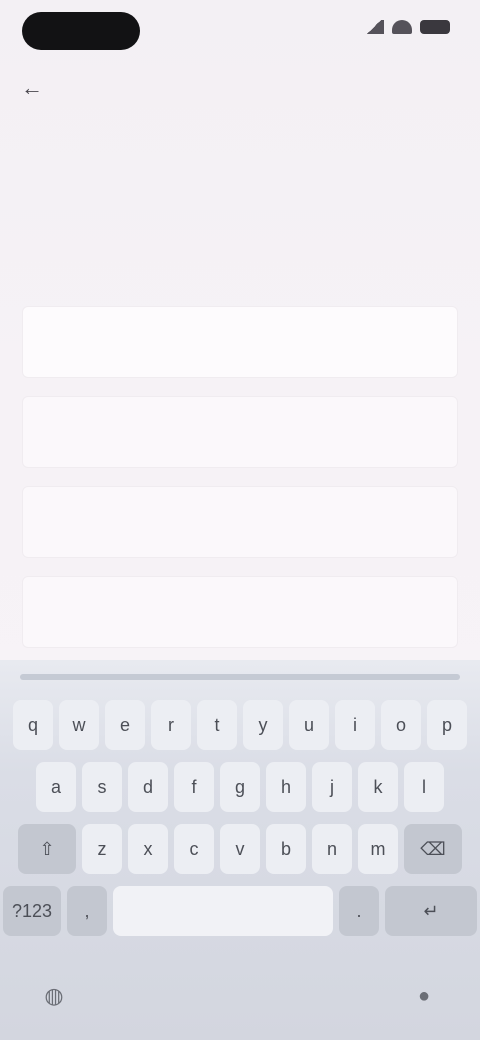 The image size is (480, 1040). What do you see at coordinates (102, 787) in the screenshot?
I see `key-s: s` at bounding box center [102, 787].